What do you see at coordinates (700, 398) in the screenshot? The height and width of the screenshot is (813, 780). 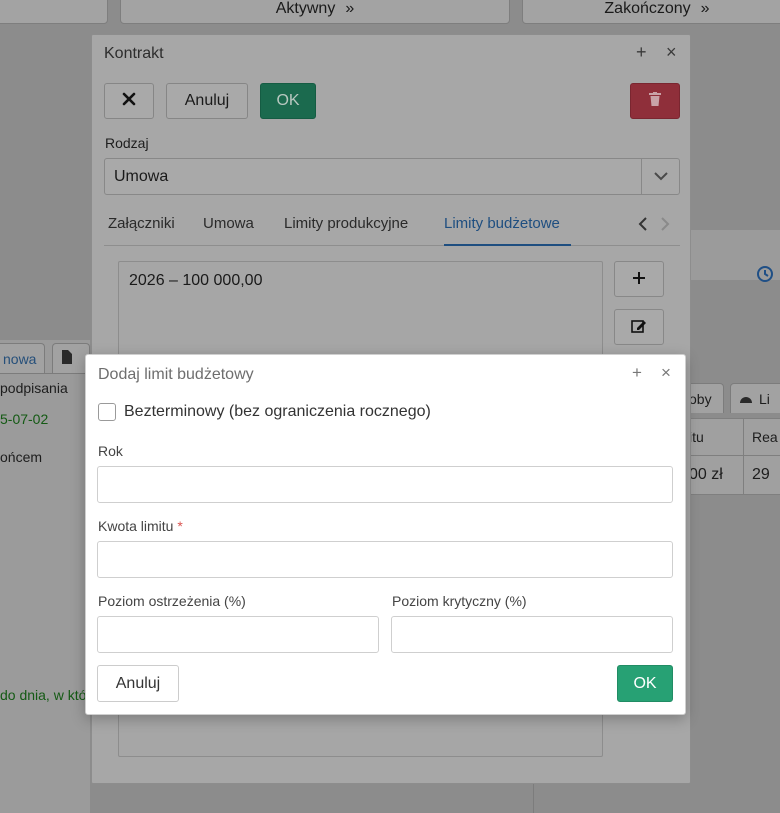 I see `right-tab-label: oby` at bounding box center [700, 398].